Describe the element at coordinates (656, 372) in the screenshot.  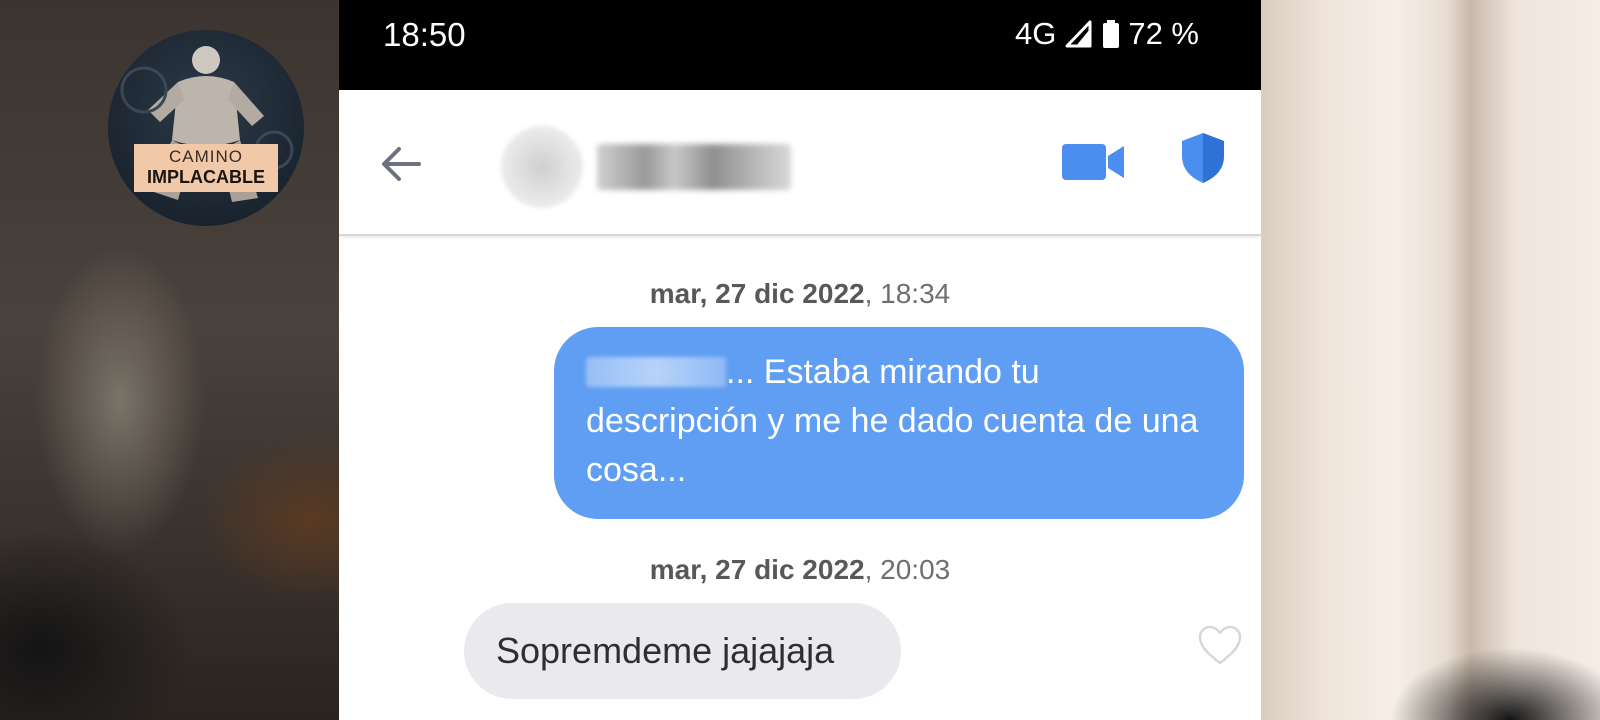
I see `redacted-name` at that location.